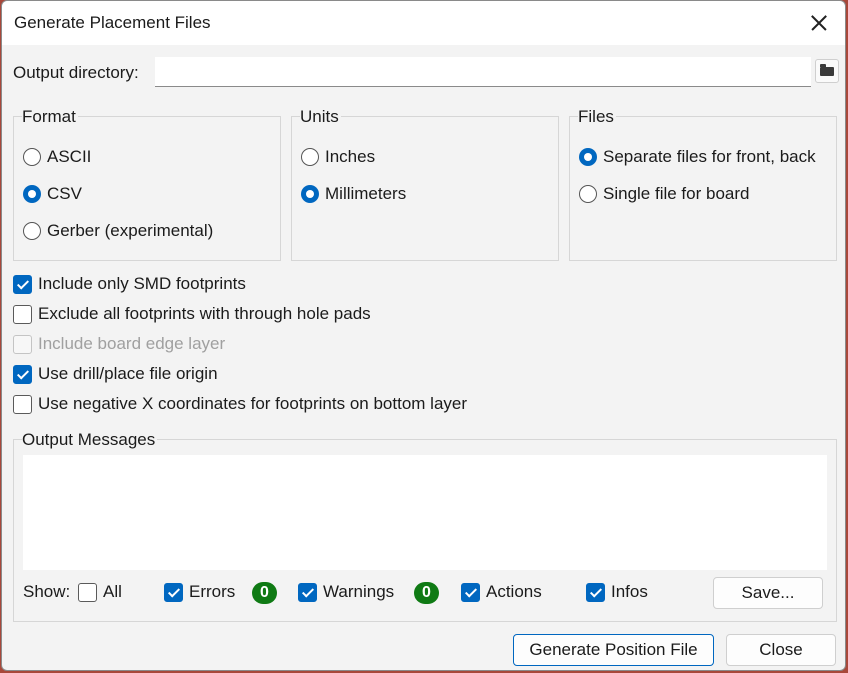  I want to click on title-bar: Generate Placement Files, so click(423, 23).